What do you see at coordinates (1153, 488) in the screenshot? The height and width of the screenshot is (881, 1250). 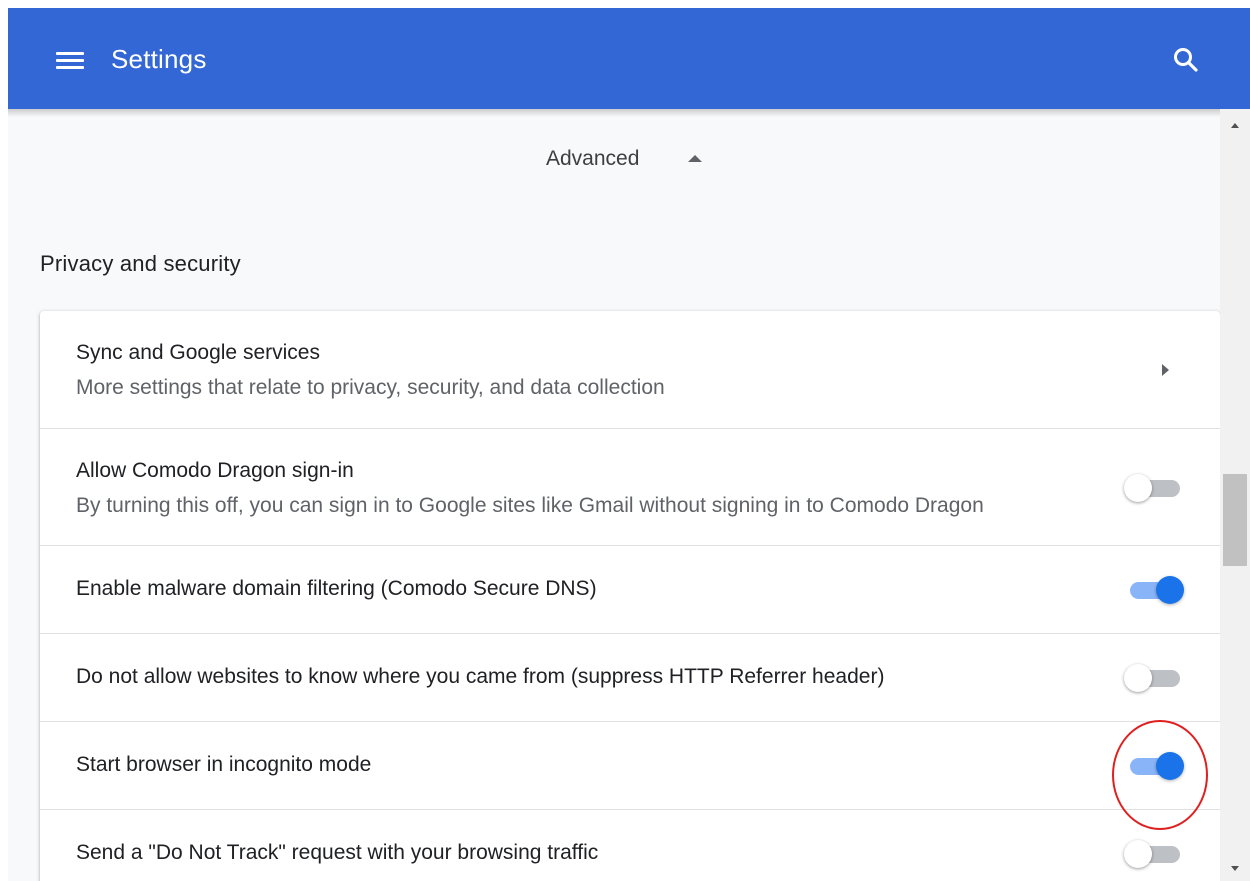 I see `allow-sign-in-toggle` at bounding box center [1153, 488].